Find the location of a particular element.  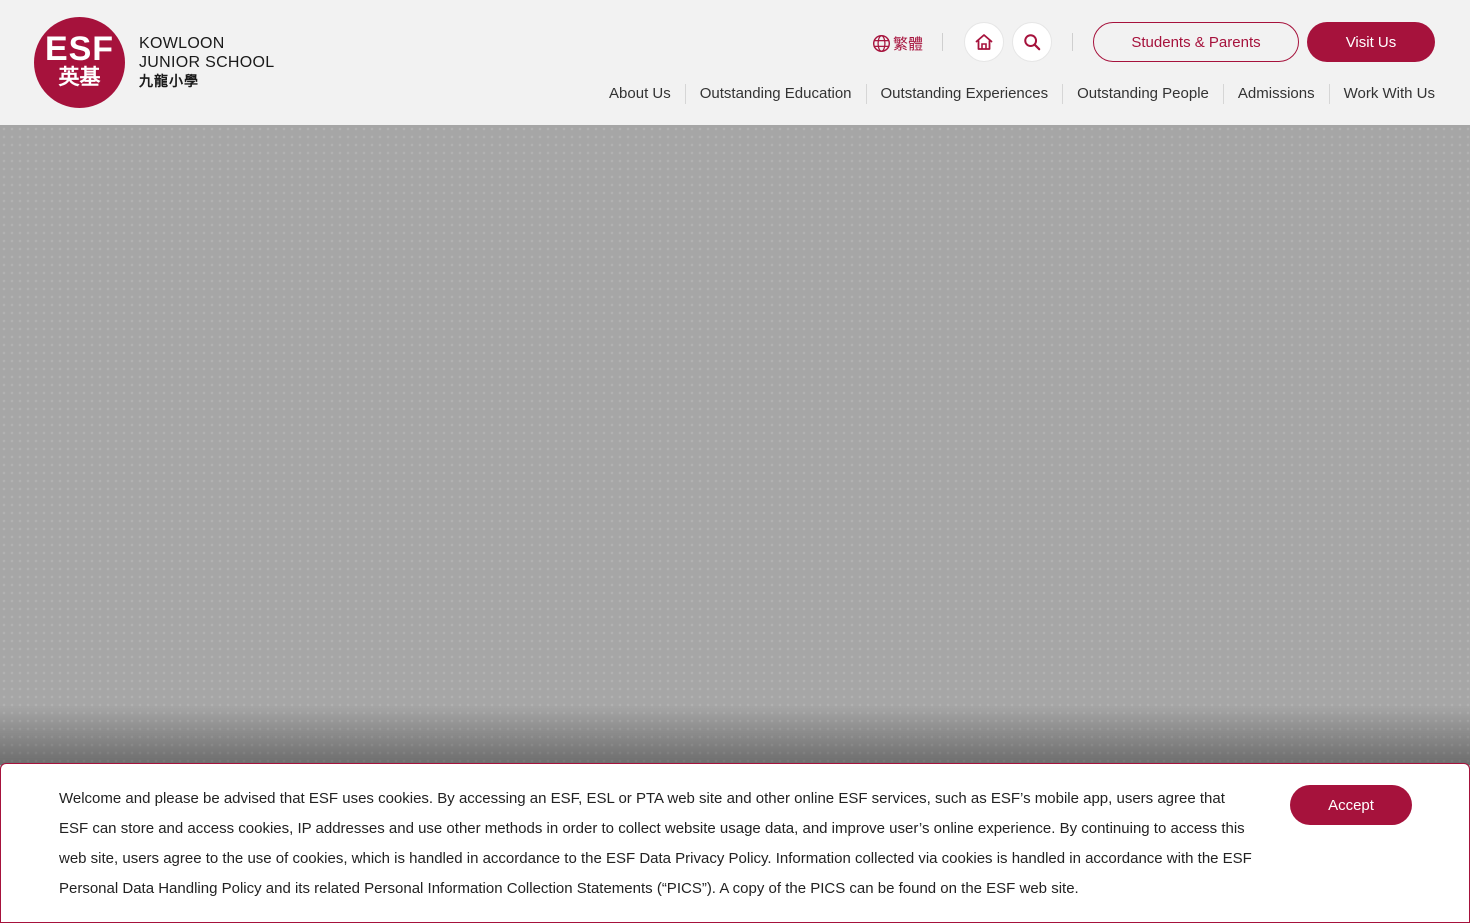

school-logo: ESF 英基 KOWLOON JUNIOR SCHOOL 九龍小學 is located at coordinates (154, 62).